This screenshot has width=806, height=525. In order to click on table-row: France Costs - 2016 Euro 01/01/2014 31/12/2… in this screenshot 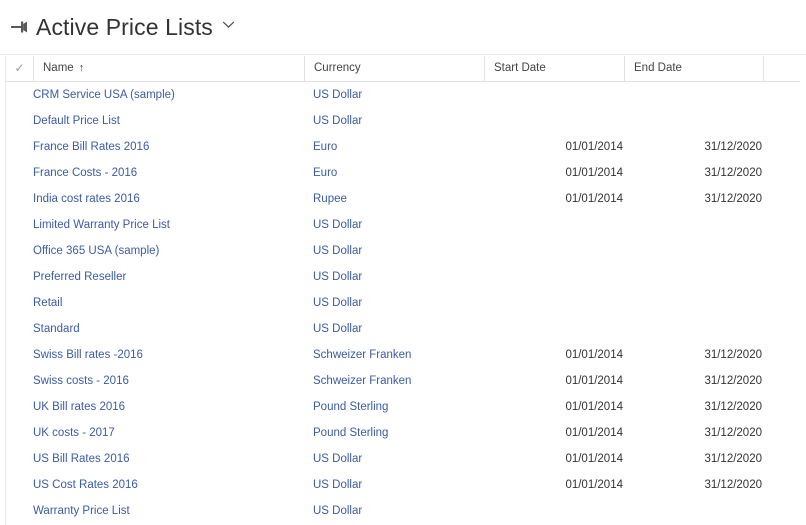, I will do `click(403, 173)`.